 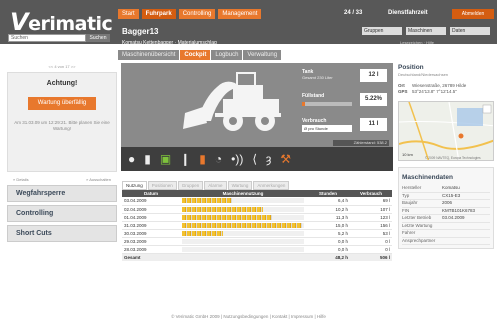 I want to click on logo-text: erimatic, so click(x=70, y=24).